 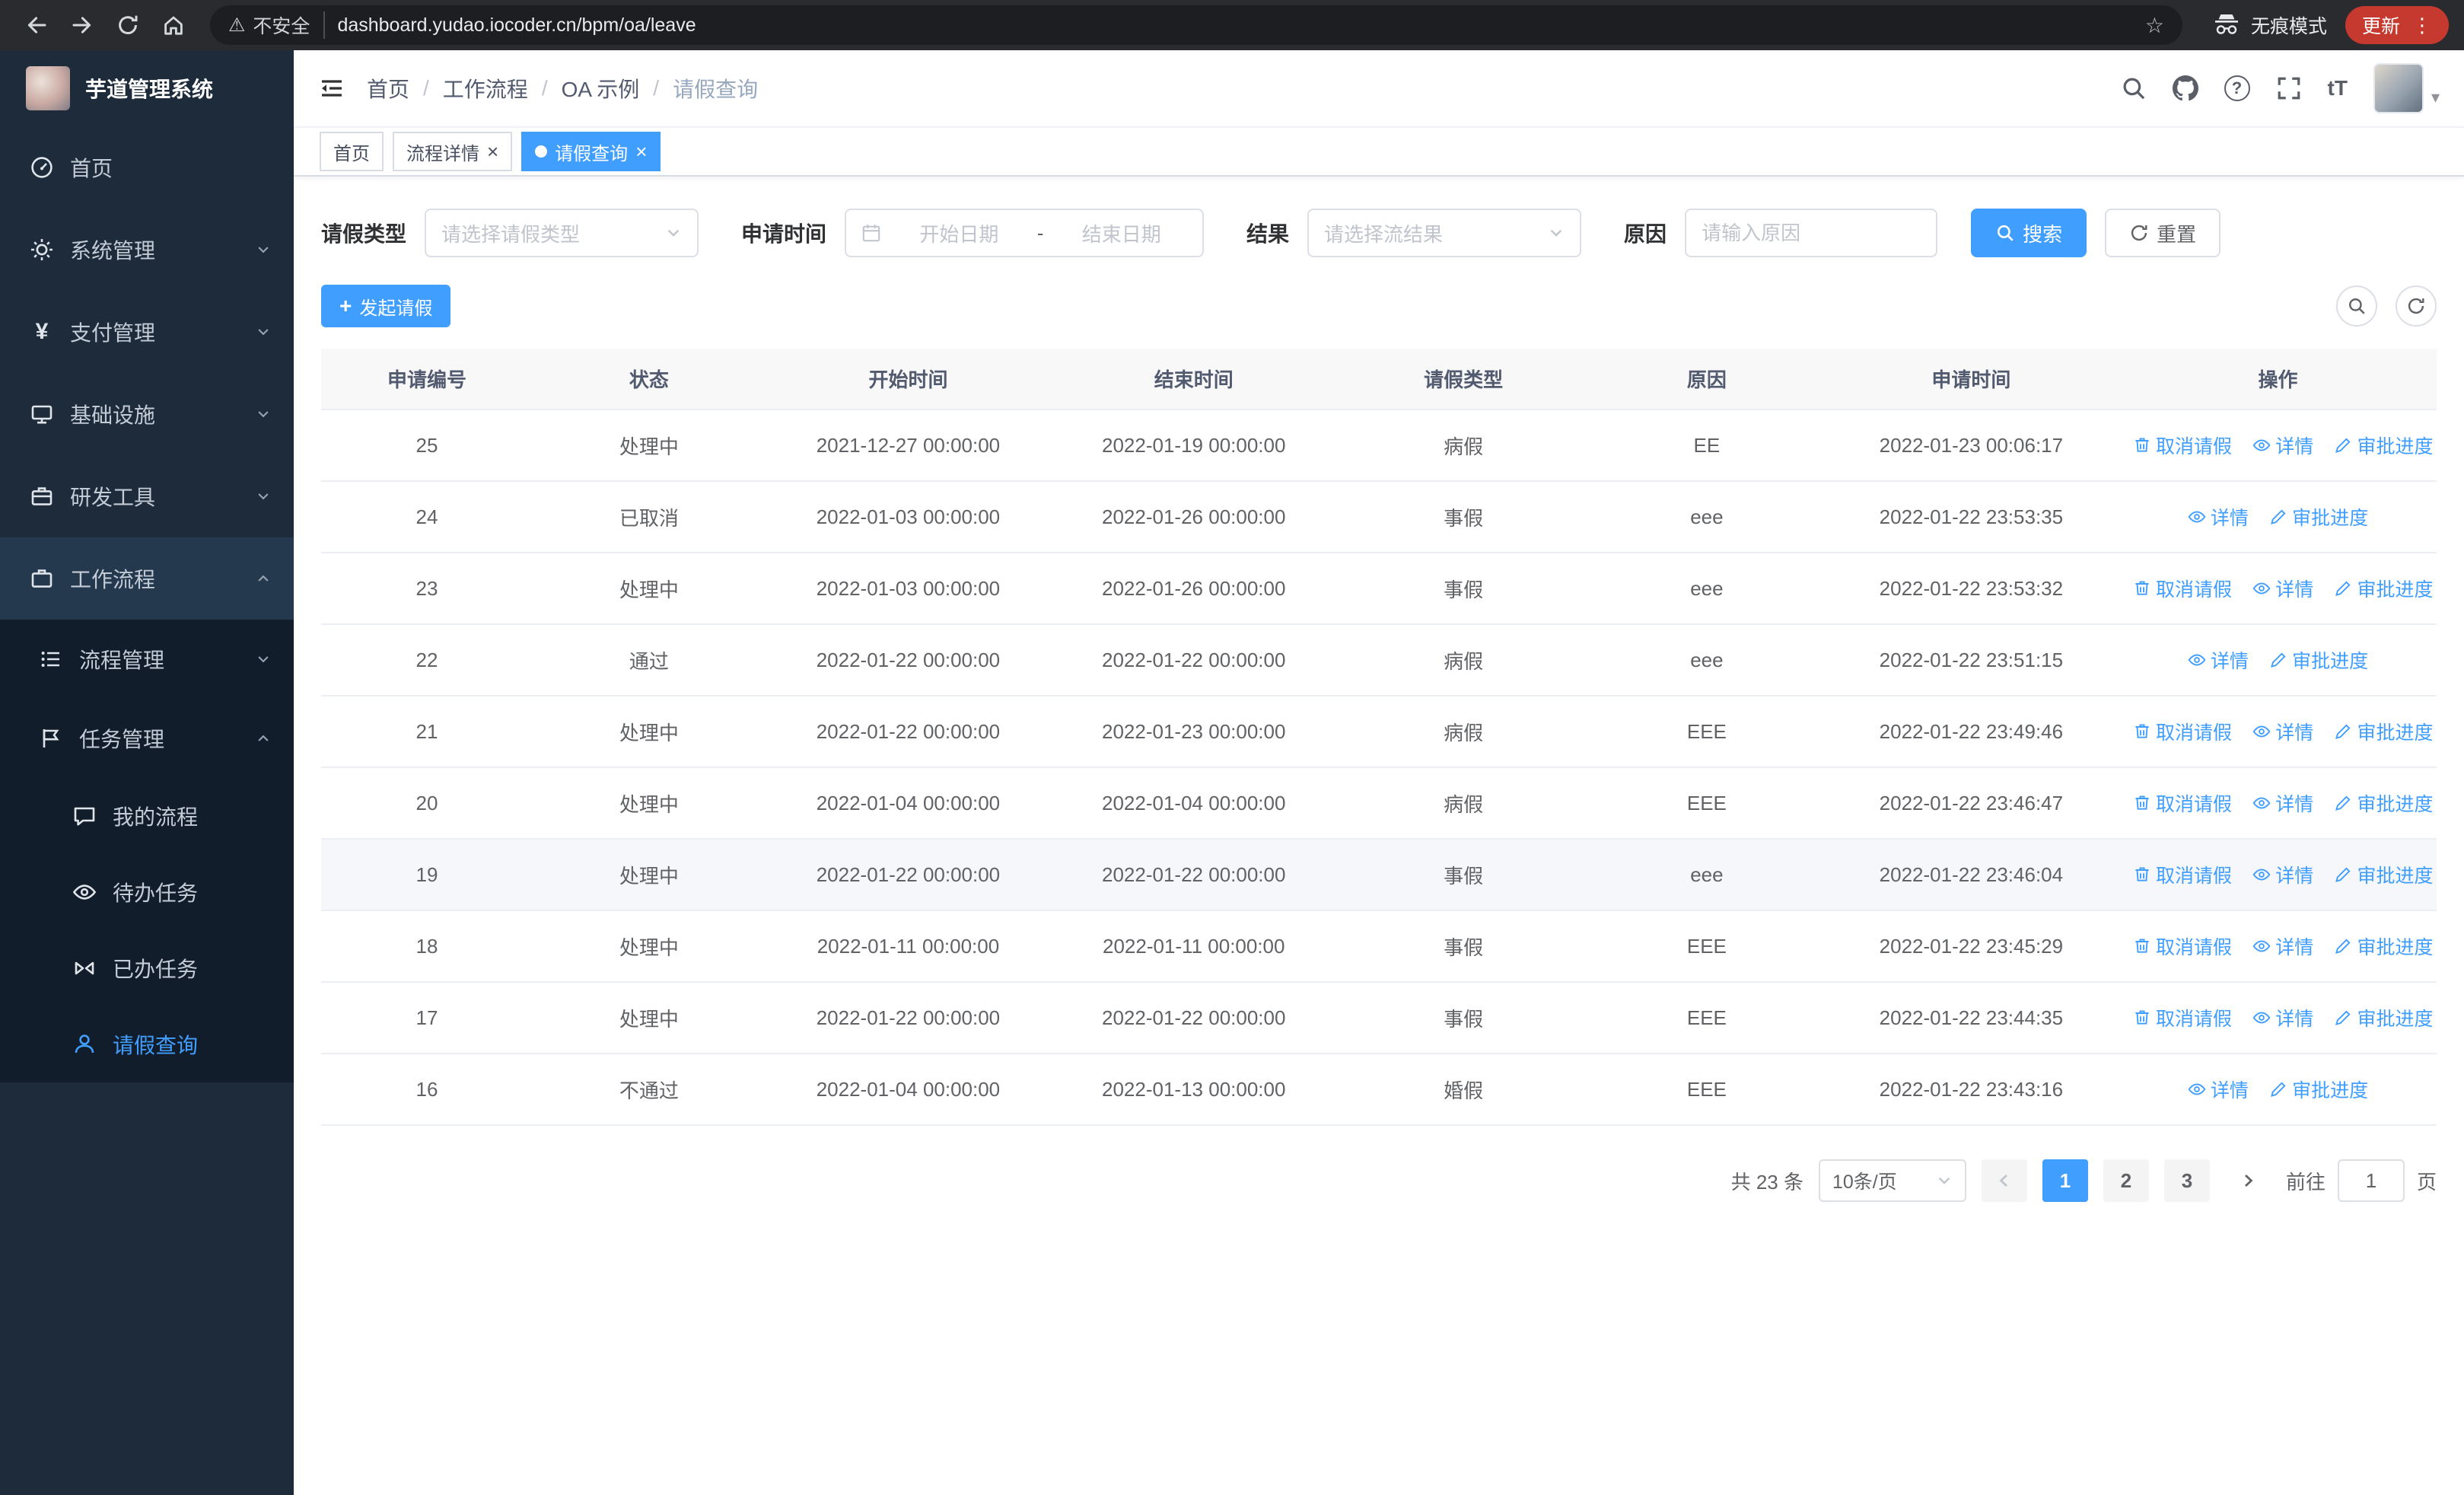 I want to click on col-apply-id: 申请编号, so click(x=427, y=379).